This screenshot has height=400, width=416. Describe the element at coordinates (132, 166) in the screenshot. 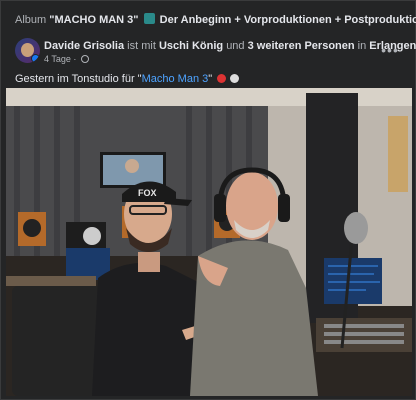

I see `tv-face` at that location.